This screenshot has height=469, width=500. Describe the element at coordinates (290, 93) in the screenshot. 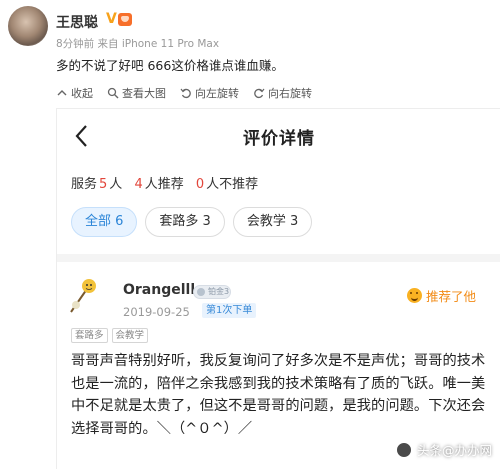

I see `rotate-right-label: 向右旋转` at that location.